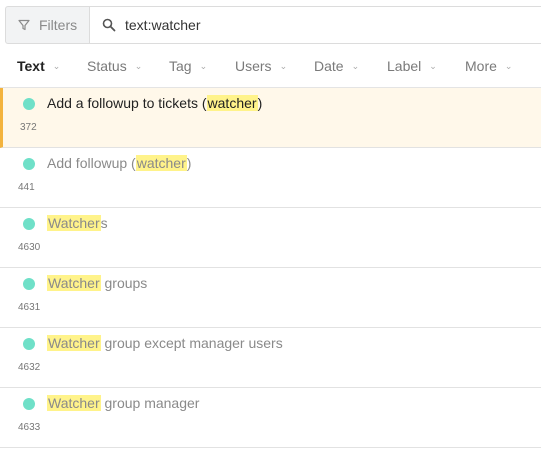 The height and width of the screenshot is (456, 541). I want to click on search-field, so click(315, 25).